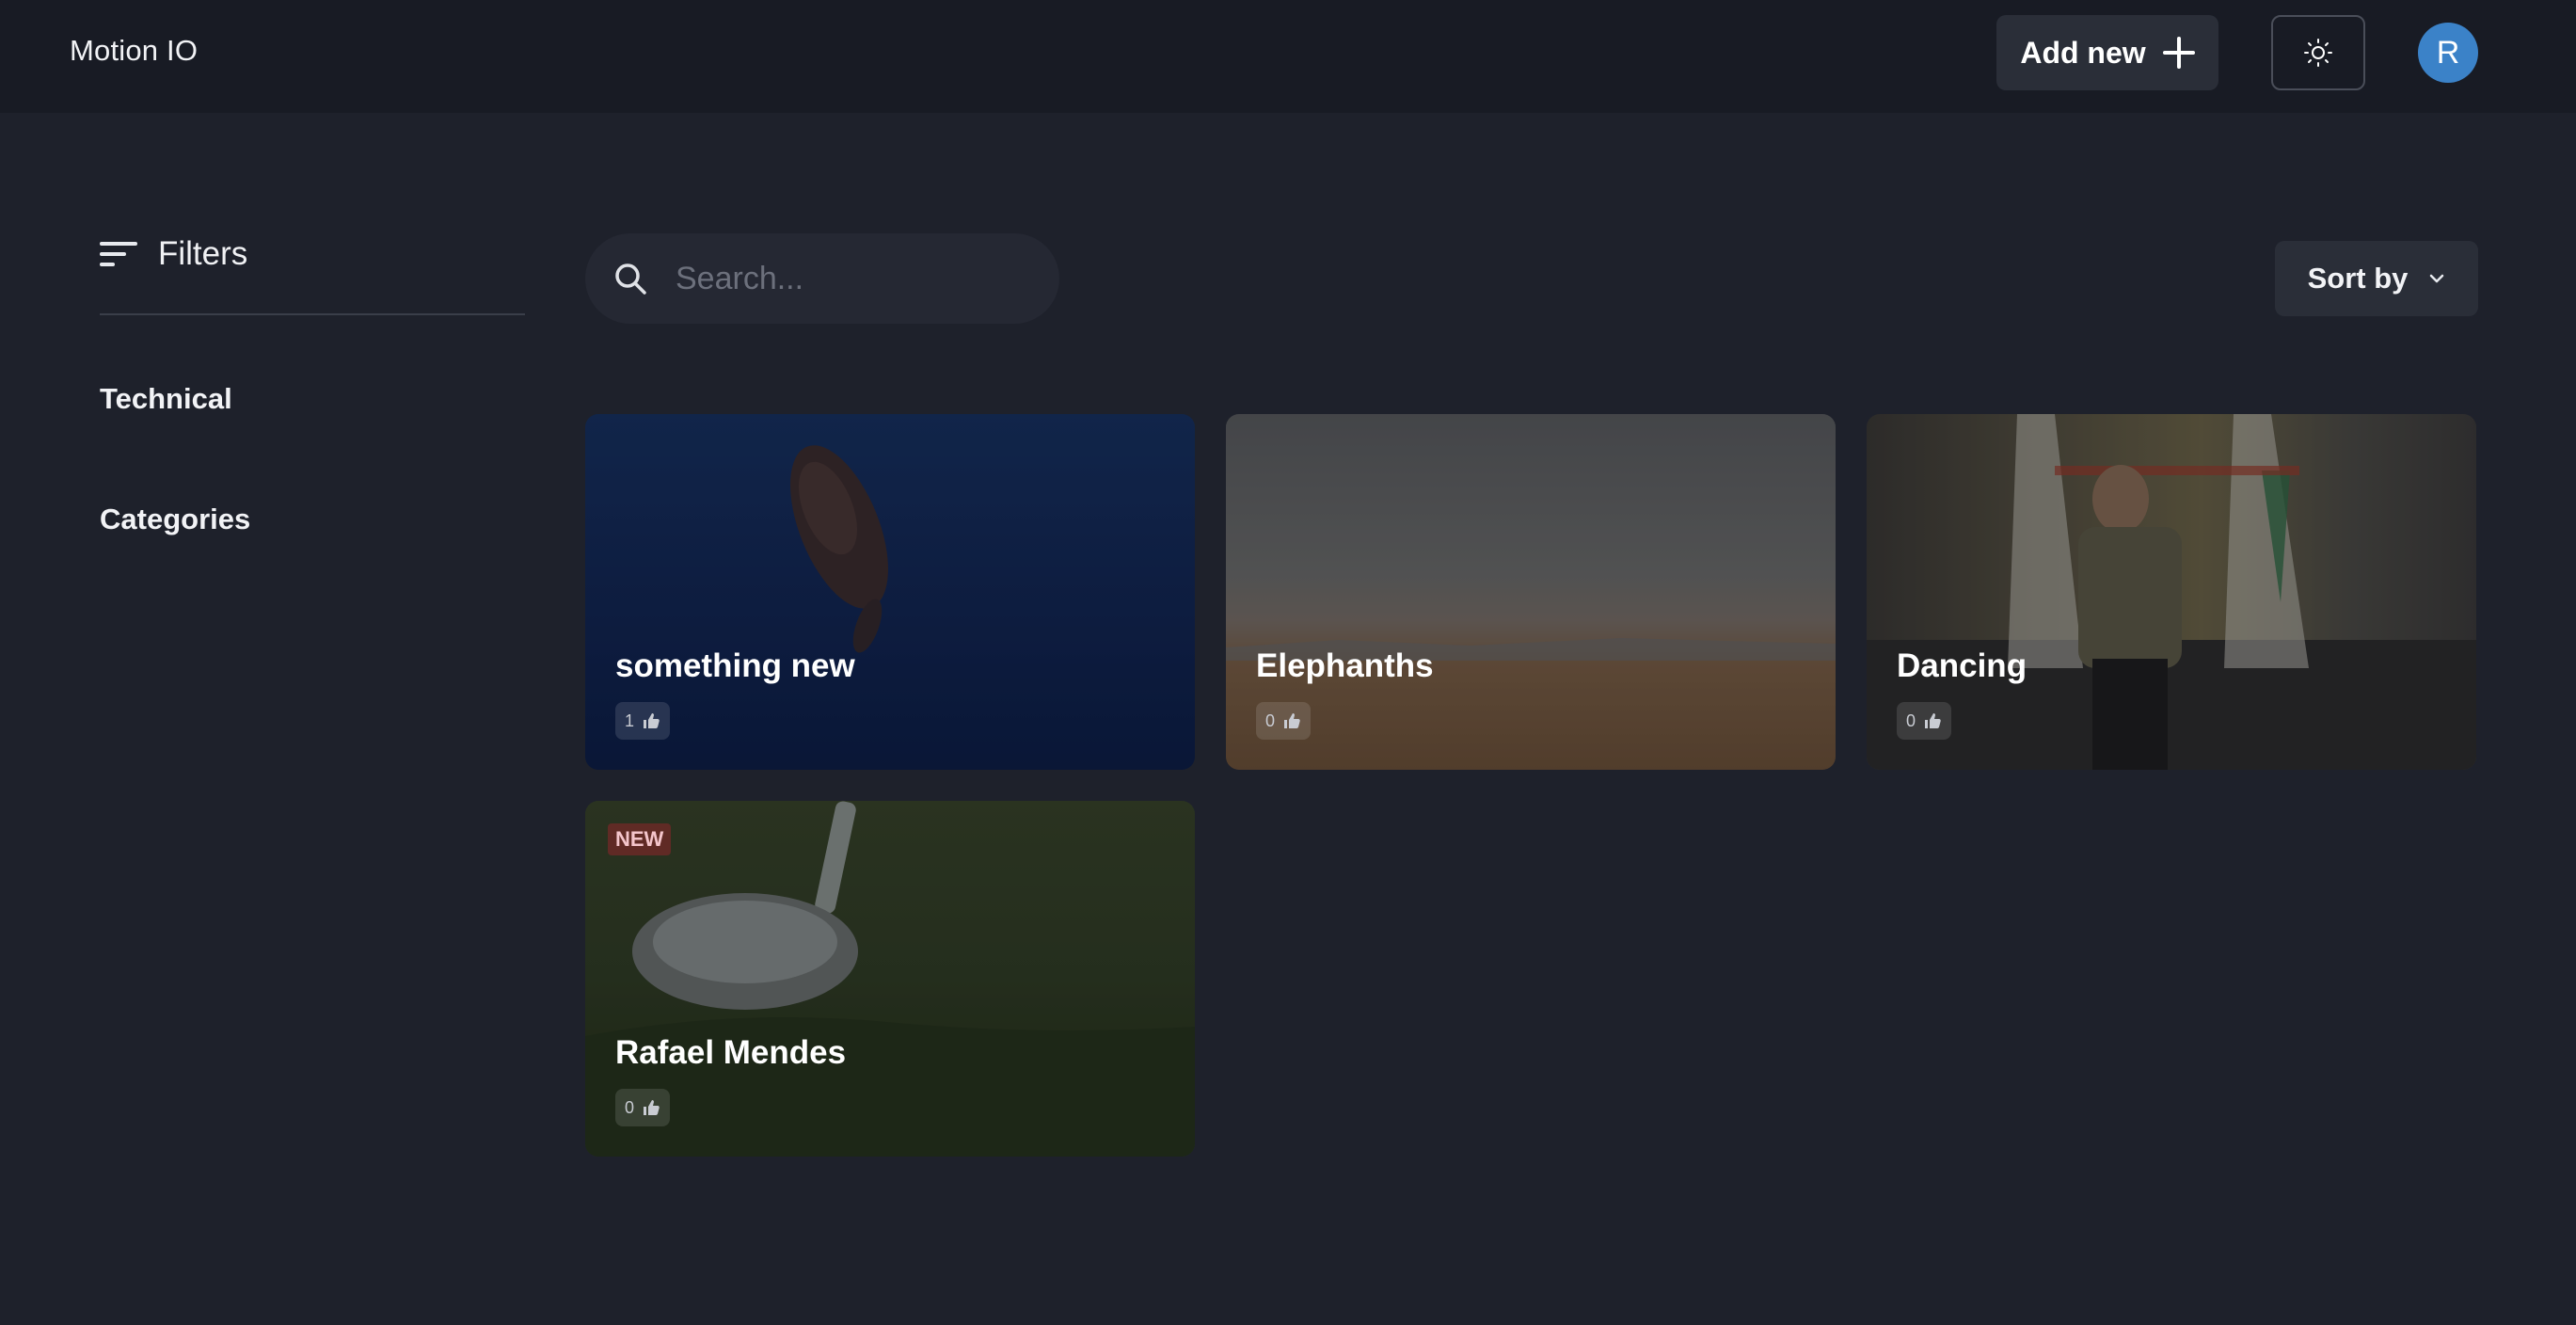 This screenshot has height=1325, width=2576. Describe the element at coordinates (640, 839) in the screenshot. I see `new-badge: NEW` at that location.